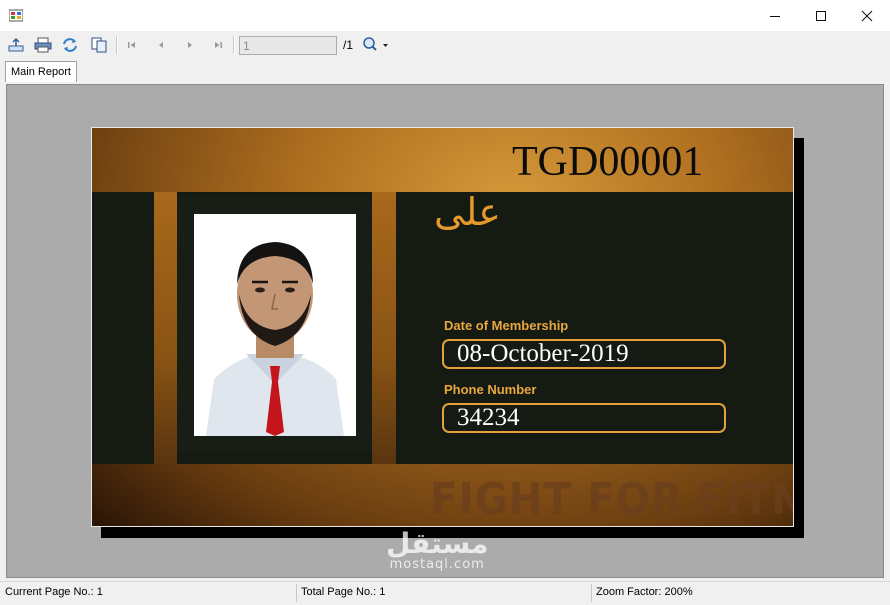  What do you see at coordinates (506, 325) in the screenshot?
I see `date-of-membership-label: Date of Membership` at bounding box center [506, 325].